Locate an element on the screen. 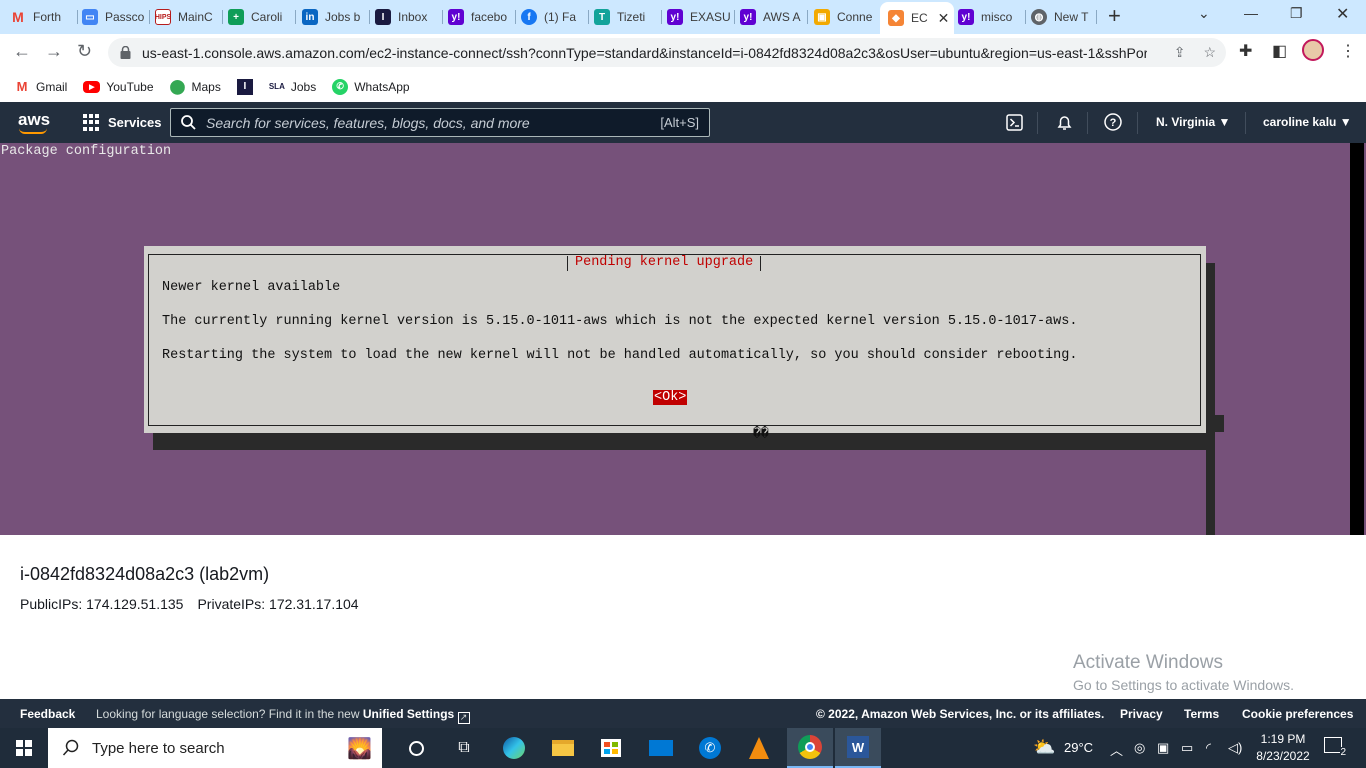  unified-settings-link: Unified Settings is located at coordinates (408, 714).